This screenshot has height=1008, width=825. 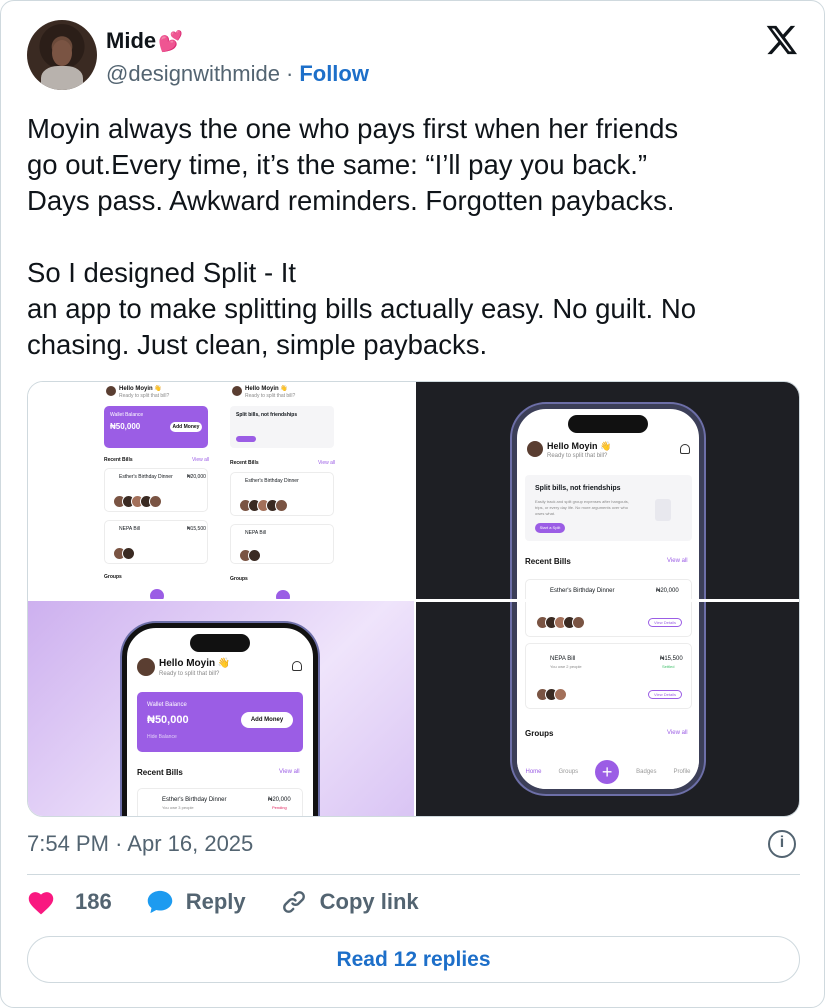 I want to click on mockup-split-card: Split bills, not friendships, so click(x=282, y=427).